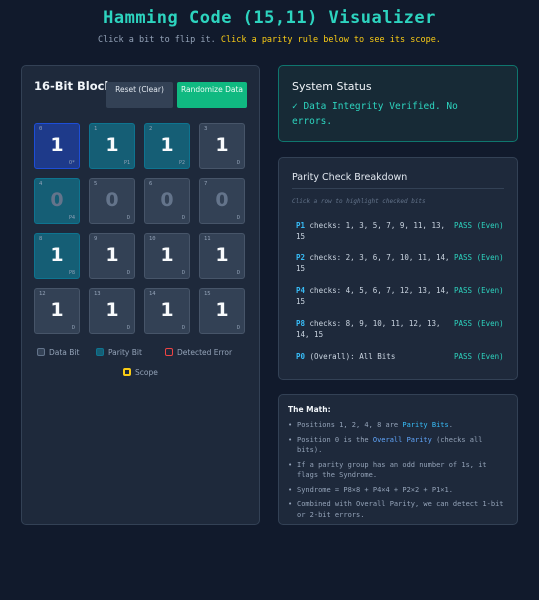 The height and width of the screenshot is (600, 539). Describe the element at coordinates (151, 184) in the screenshot. I see `bit-index: 6` at that location.